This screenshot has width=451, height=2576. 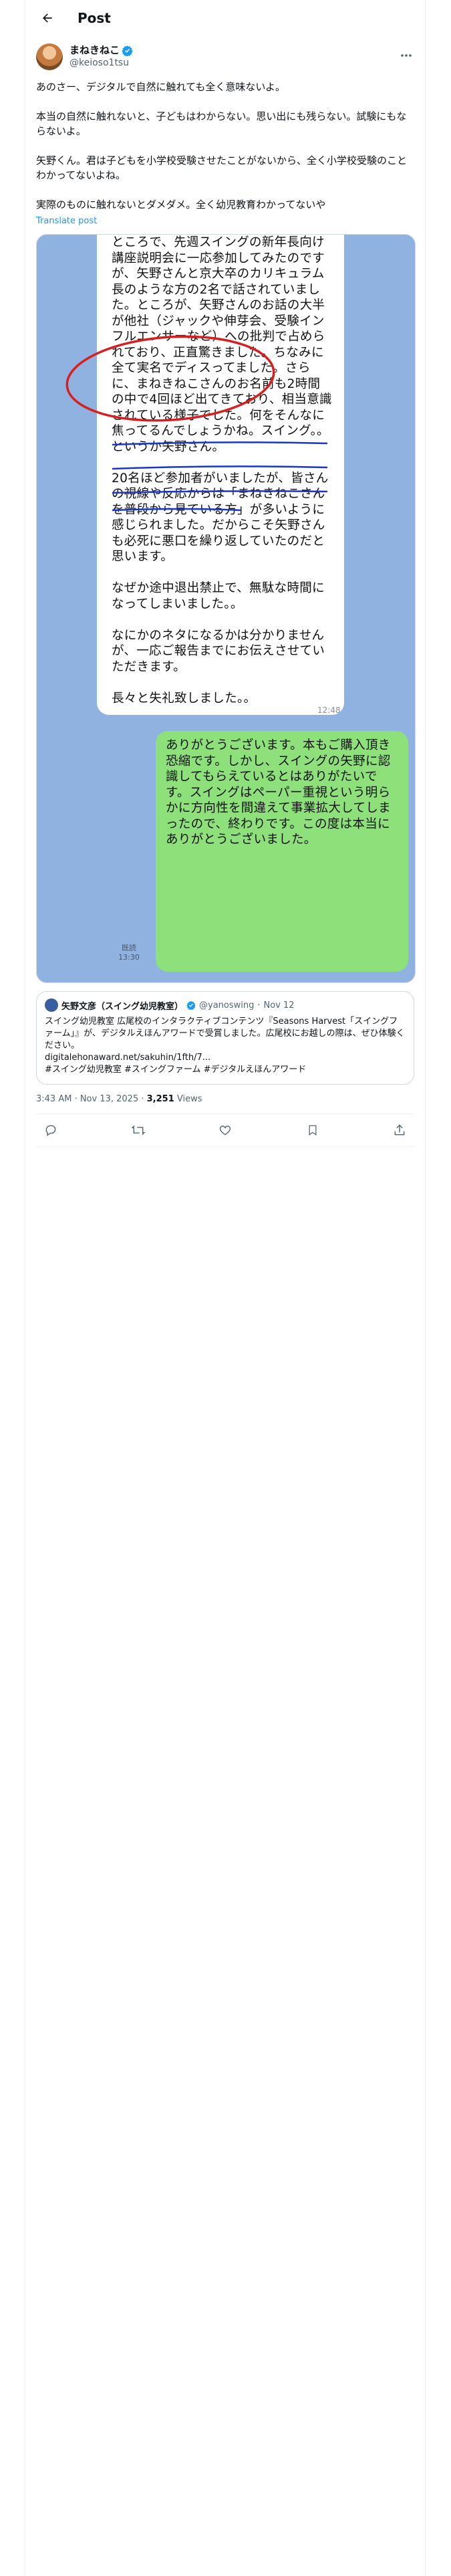 I want to click on bookmark-icon, so click(x=312, y=1130).